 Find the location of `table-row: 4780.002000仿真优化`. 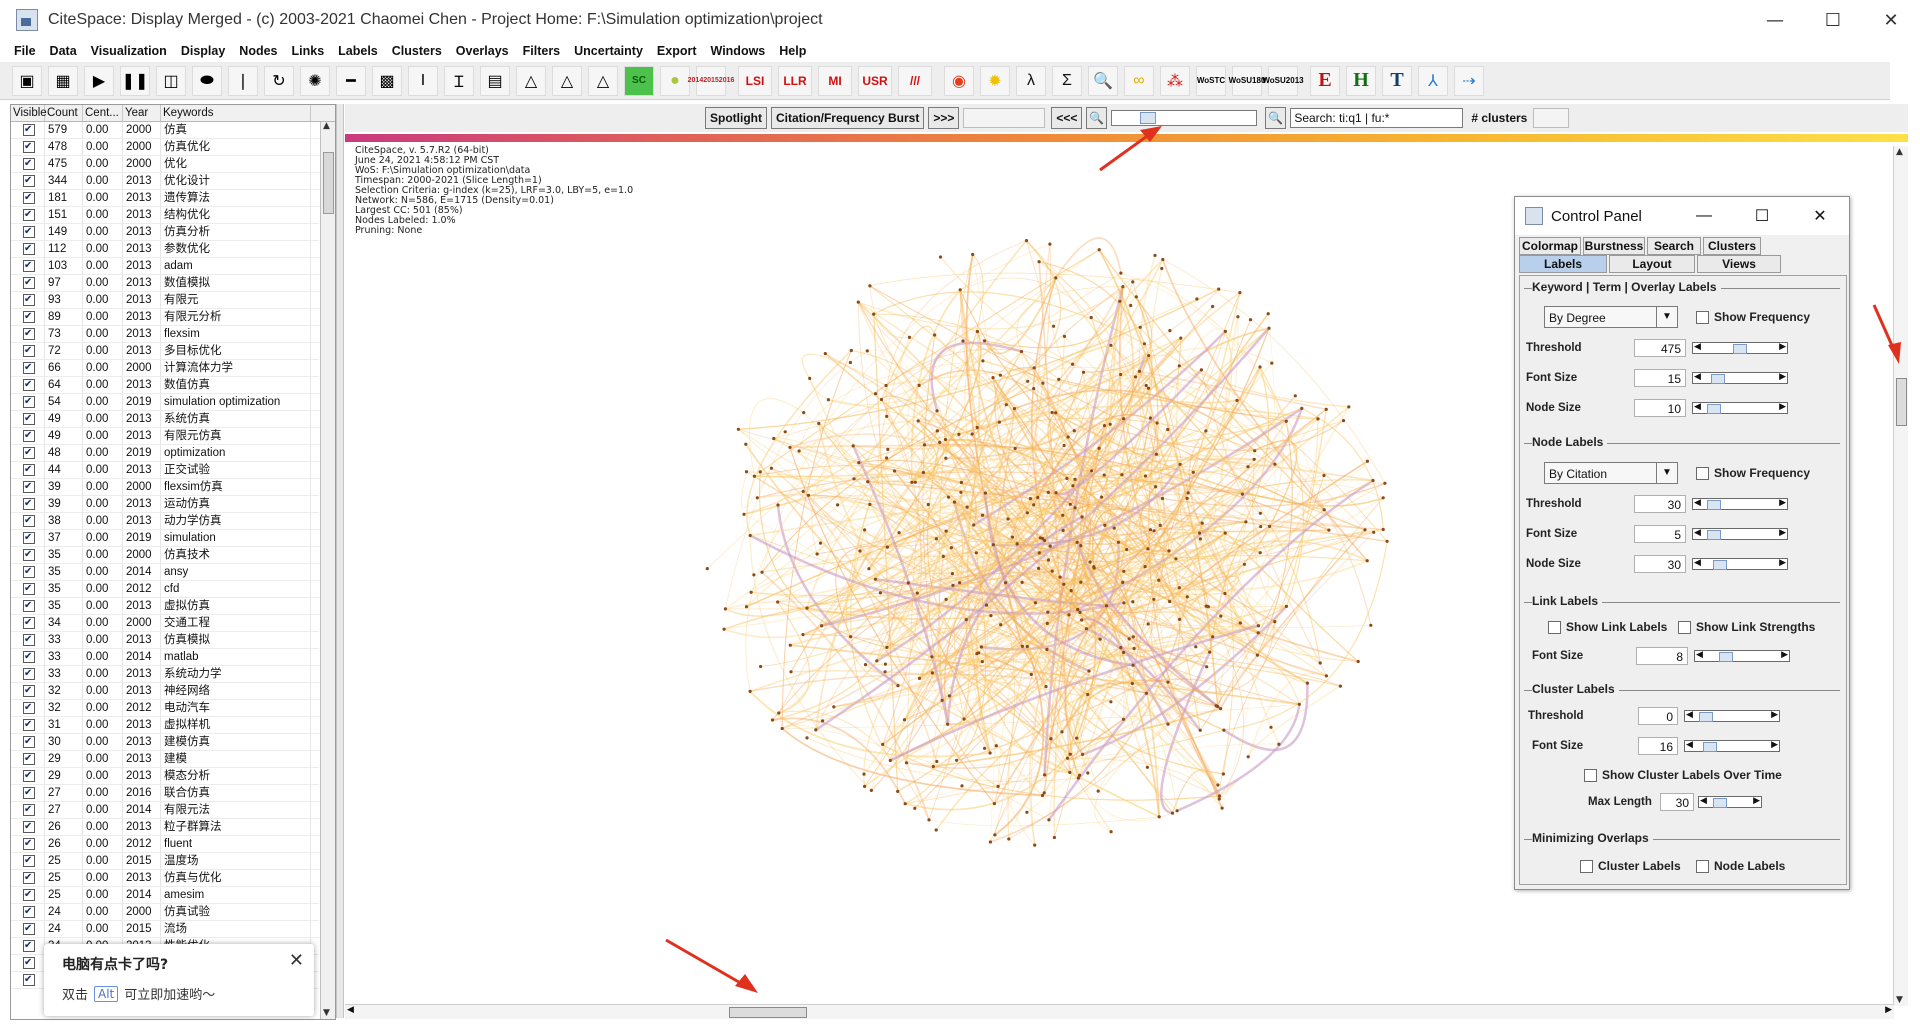

table-row: 4780.002000仿真优化 is located at coordinates (165, 147).